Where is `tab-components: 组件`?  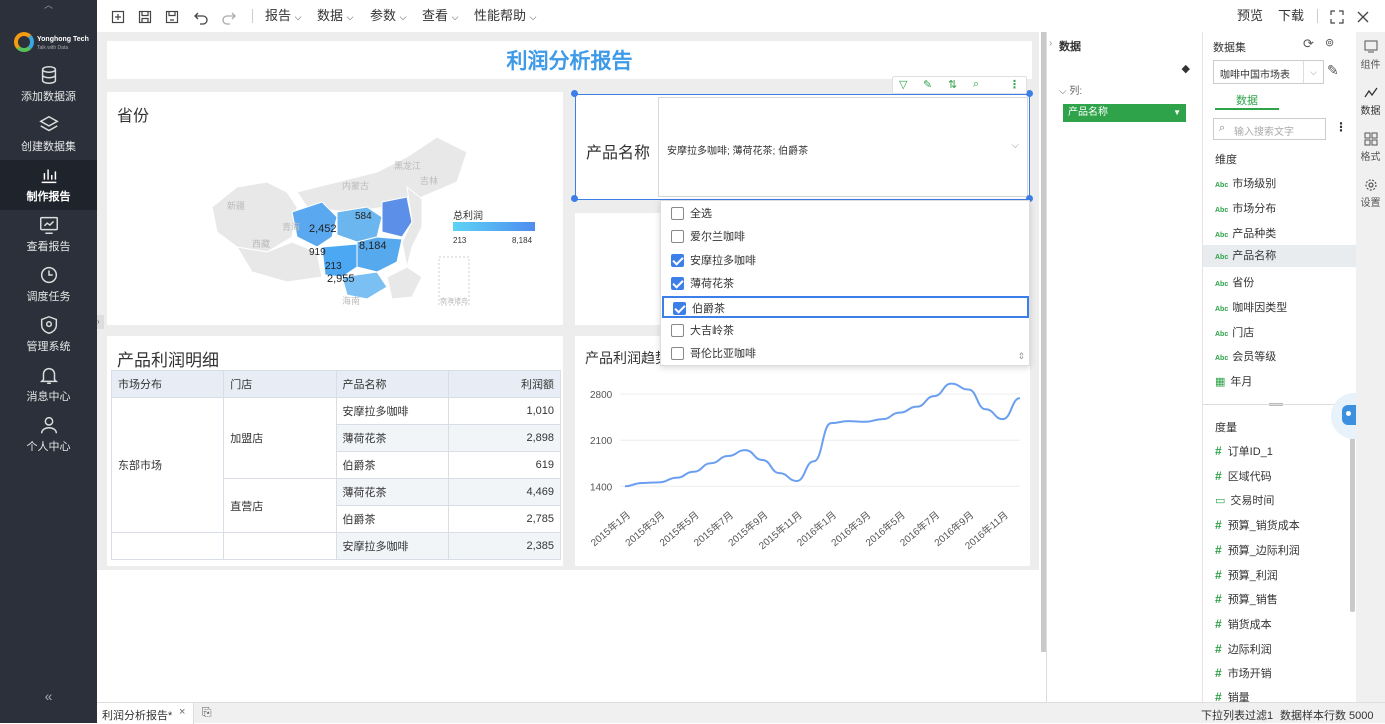 tab-components: 组件 is located at coordinates (1370, 55).